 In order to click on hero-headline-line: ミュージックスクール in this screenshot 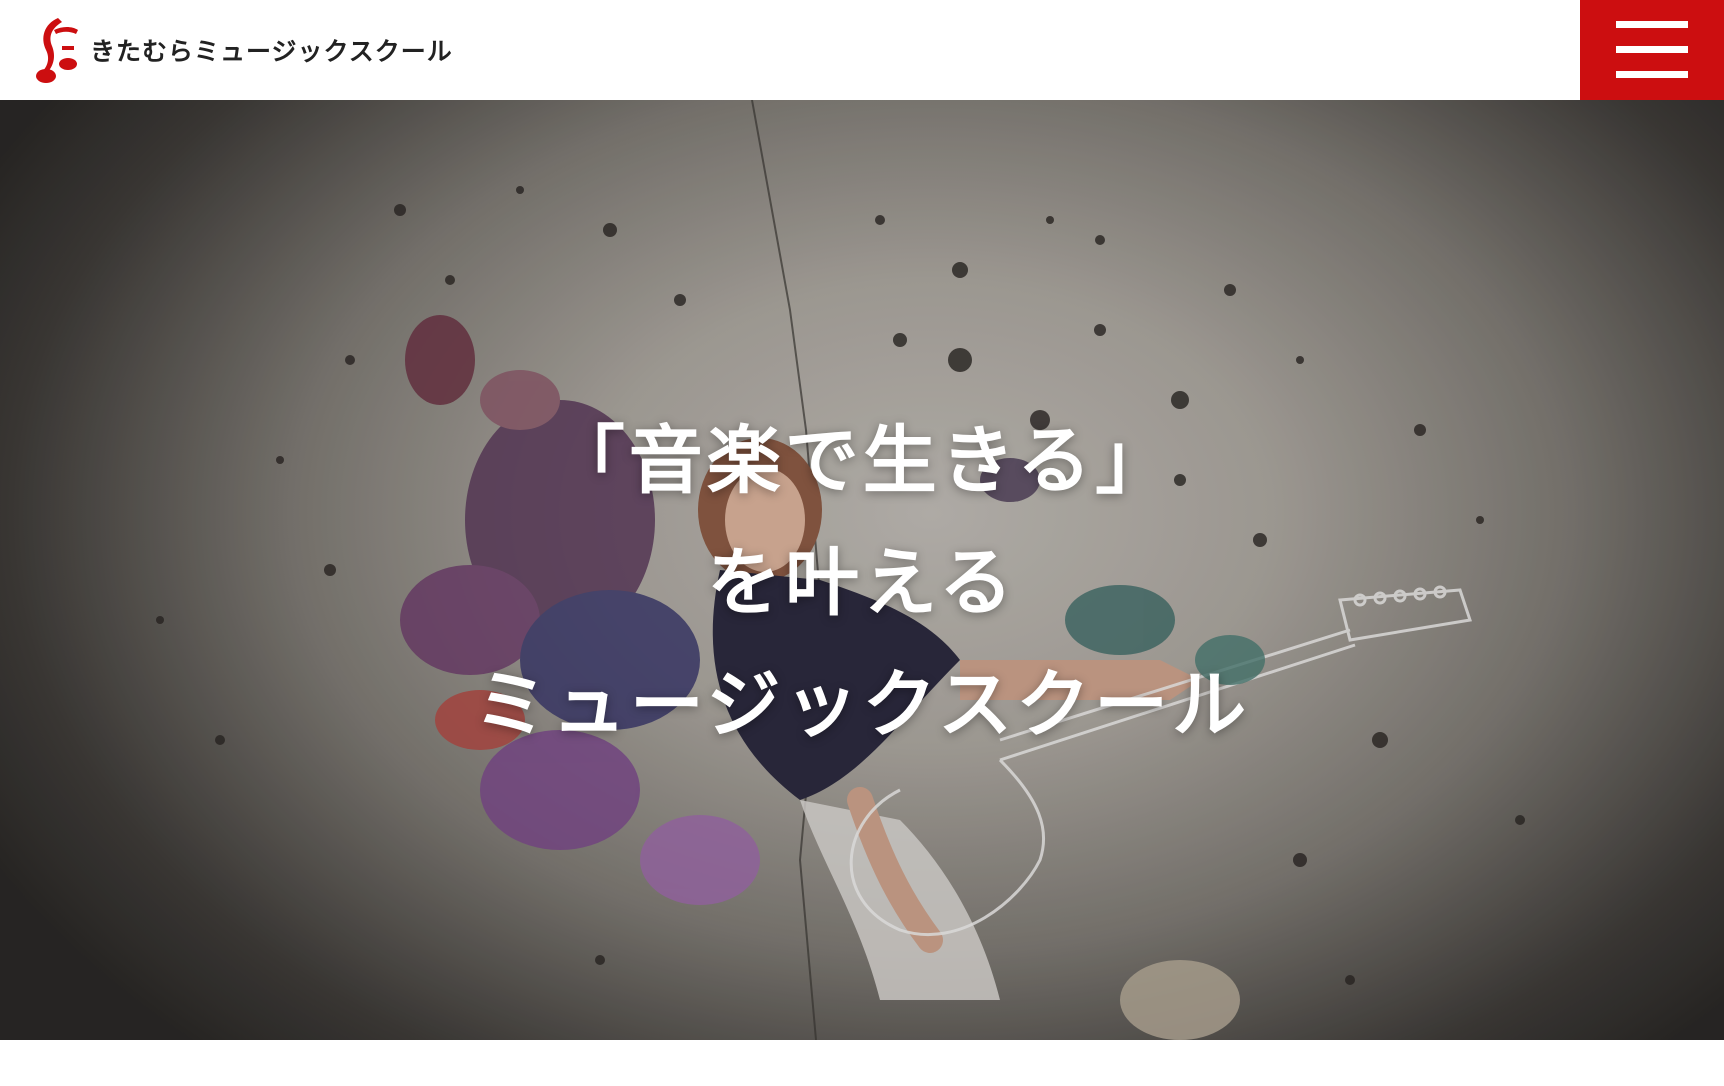, I will do `click(862, 705)`.